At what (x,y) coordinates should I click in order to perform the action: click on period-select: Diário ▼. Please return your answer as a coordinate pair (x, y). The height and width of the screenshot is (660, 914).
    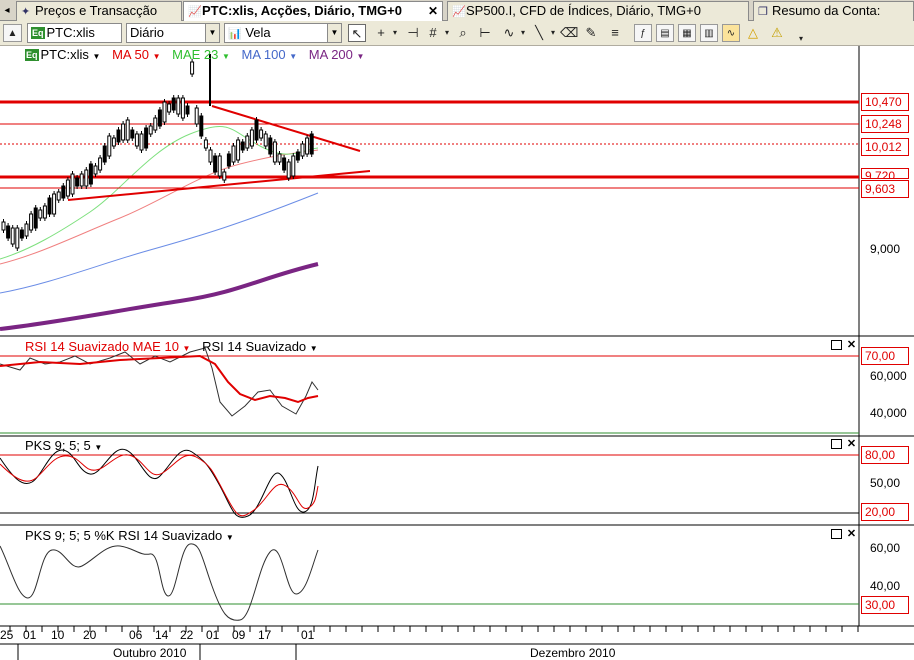
    Looking at the image, I should click on (173, 33).